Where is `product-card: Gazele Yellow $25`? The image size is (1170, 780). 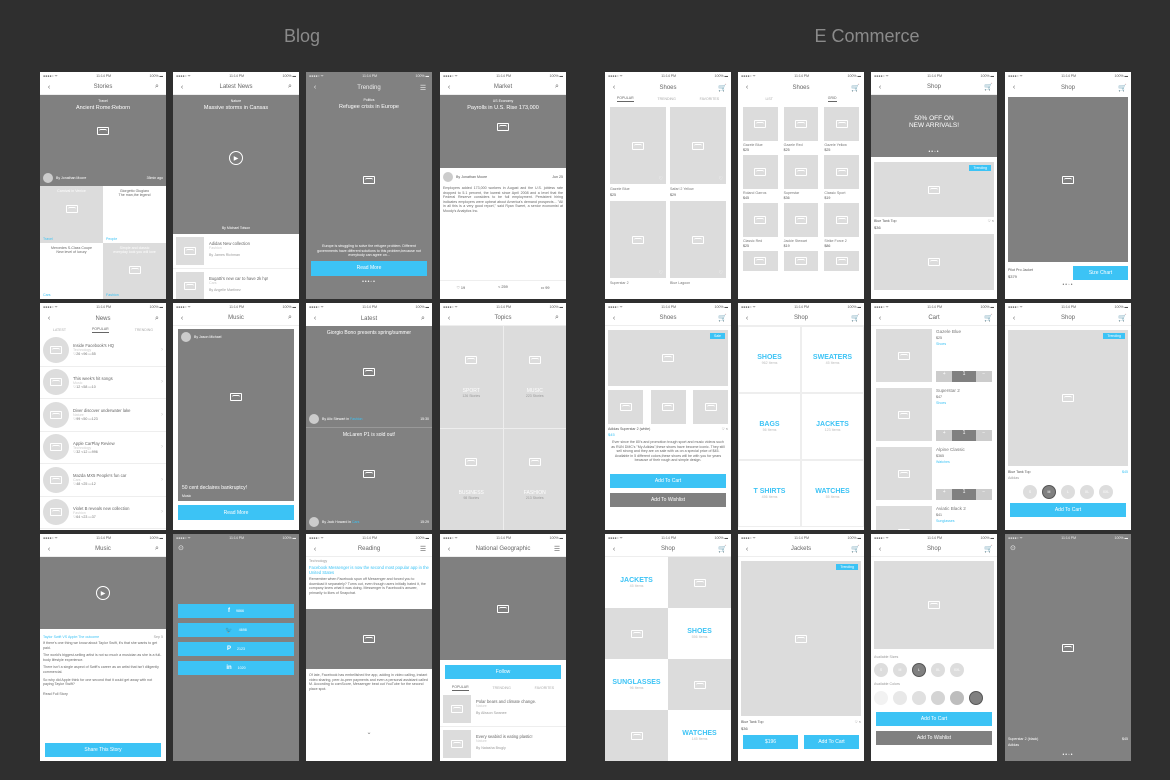 product-card: Gazele Yellow $25 is located at coordinates (841, 129).